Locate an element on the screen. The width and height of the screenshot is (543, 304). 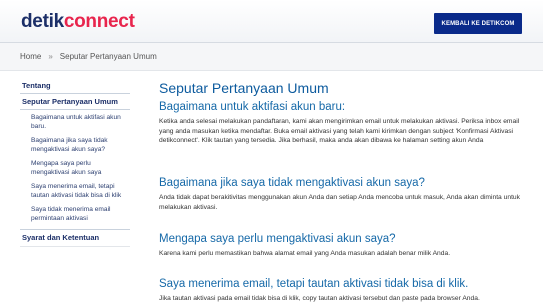
logo-part-detik: detik is located at coordinates (42, 21).